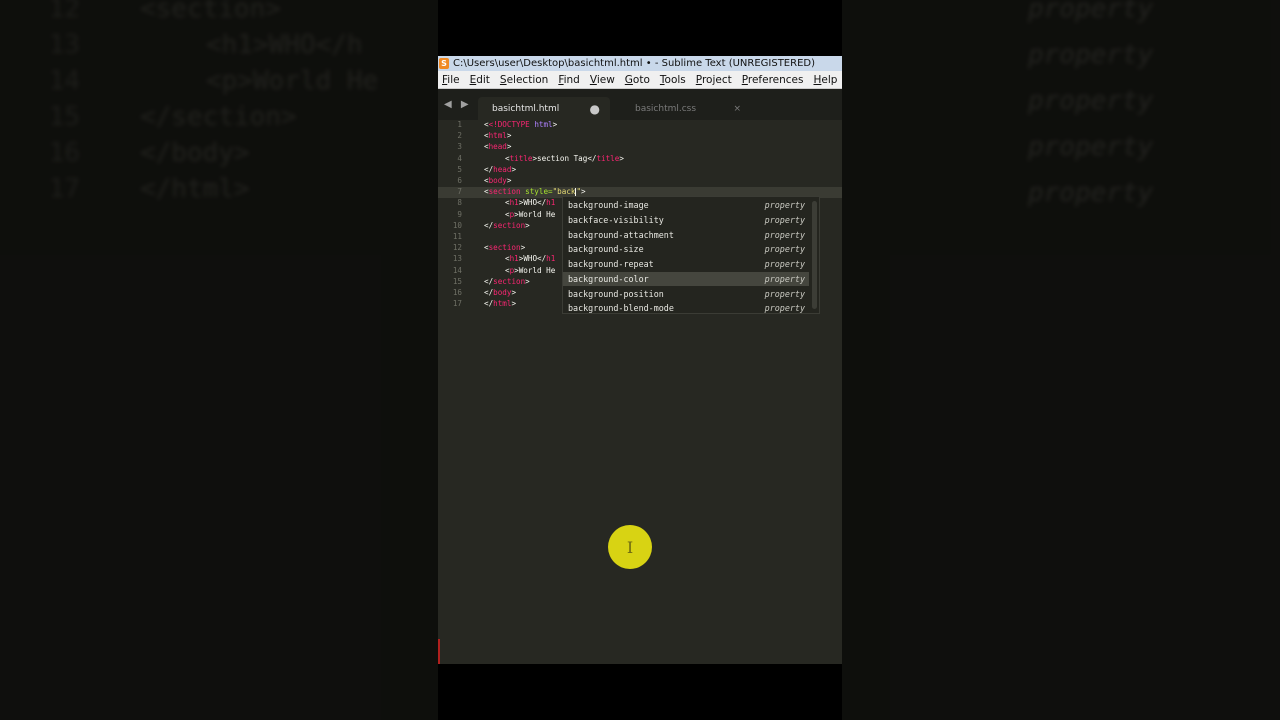 This screenshot has width=1280, height=720. What do you see at coordinates (666, 108) in the screenshot?
I see `tab-label: basichtml.css` at bounding box center [666, 108].